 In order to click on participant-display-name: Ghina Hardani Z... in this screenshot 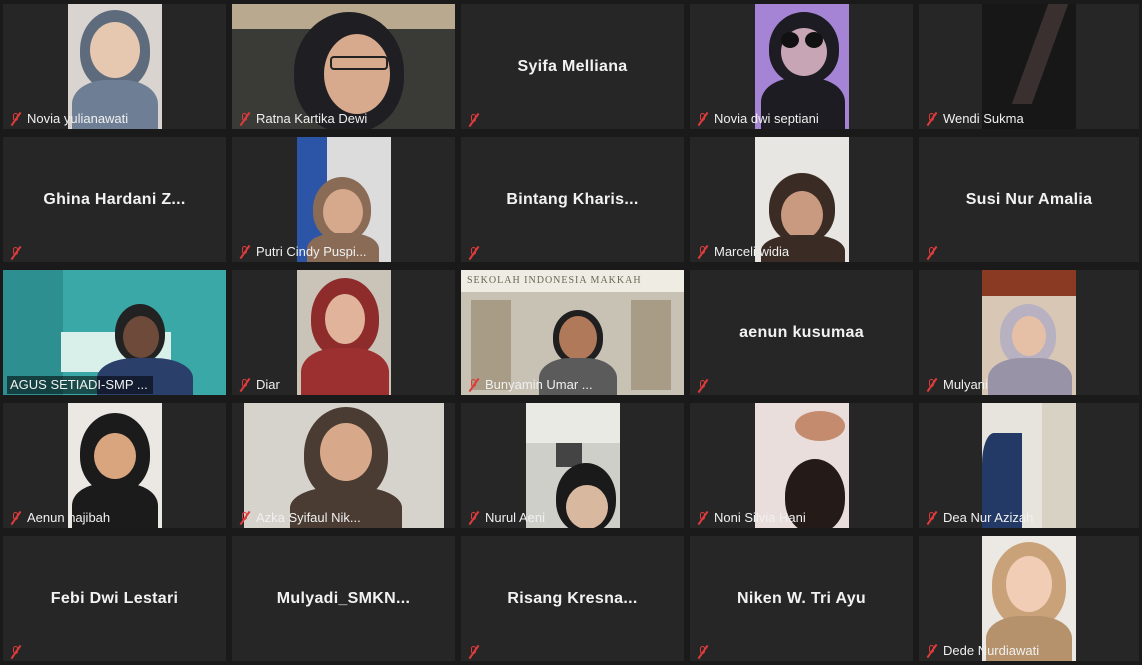, I will do `click(114, 199)`.